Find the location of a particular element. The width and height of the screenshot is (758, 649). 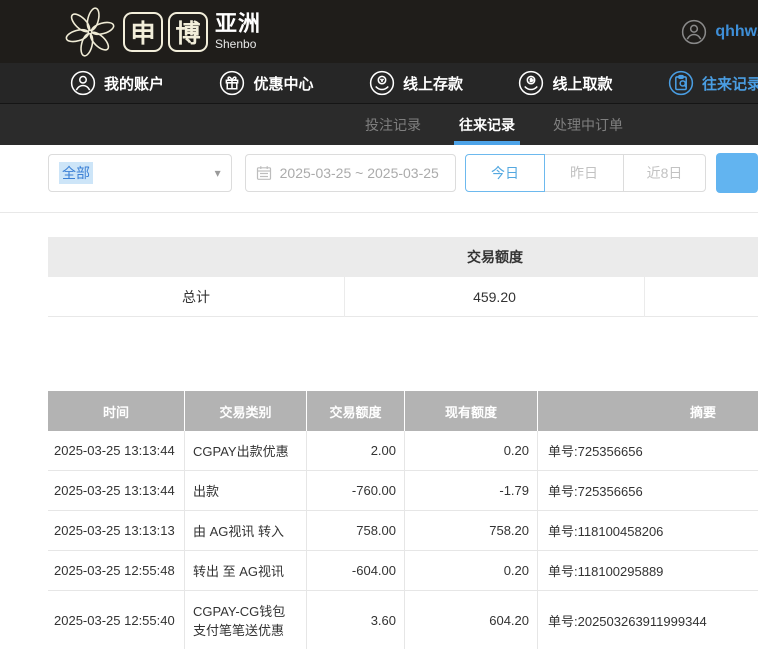

site-logo: 申 博 亚洲 Shenbo is located at coordinates (161, 32).